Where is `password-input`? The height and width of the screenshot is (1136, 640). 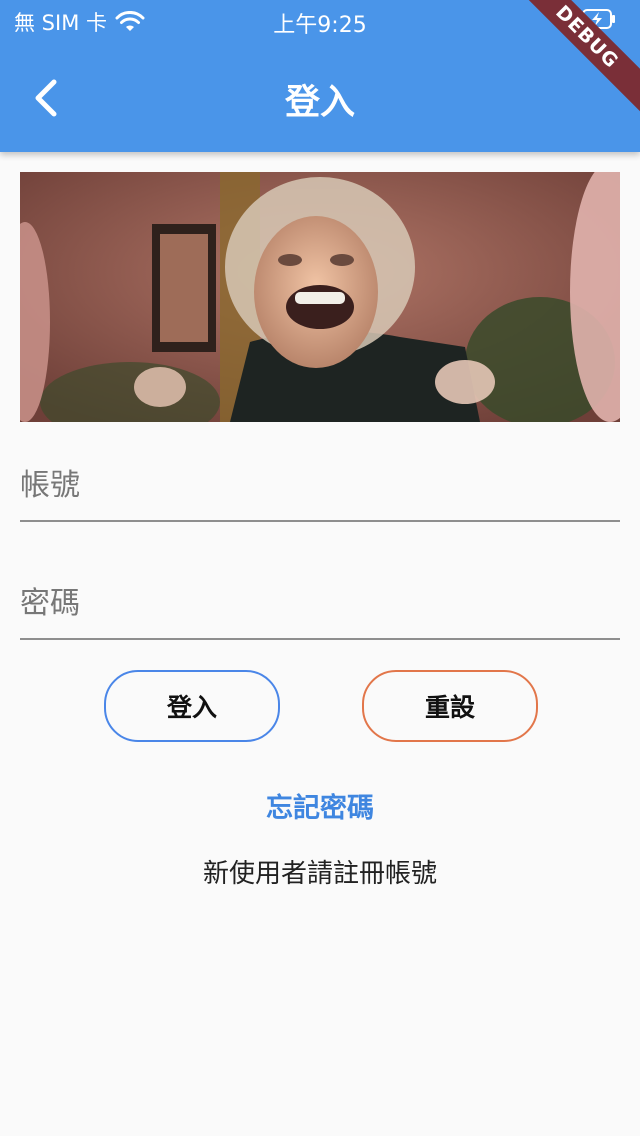
password-input is located at coordinates (320, 603).